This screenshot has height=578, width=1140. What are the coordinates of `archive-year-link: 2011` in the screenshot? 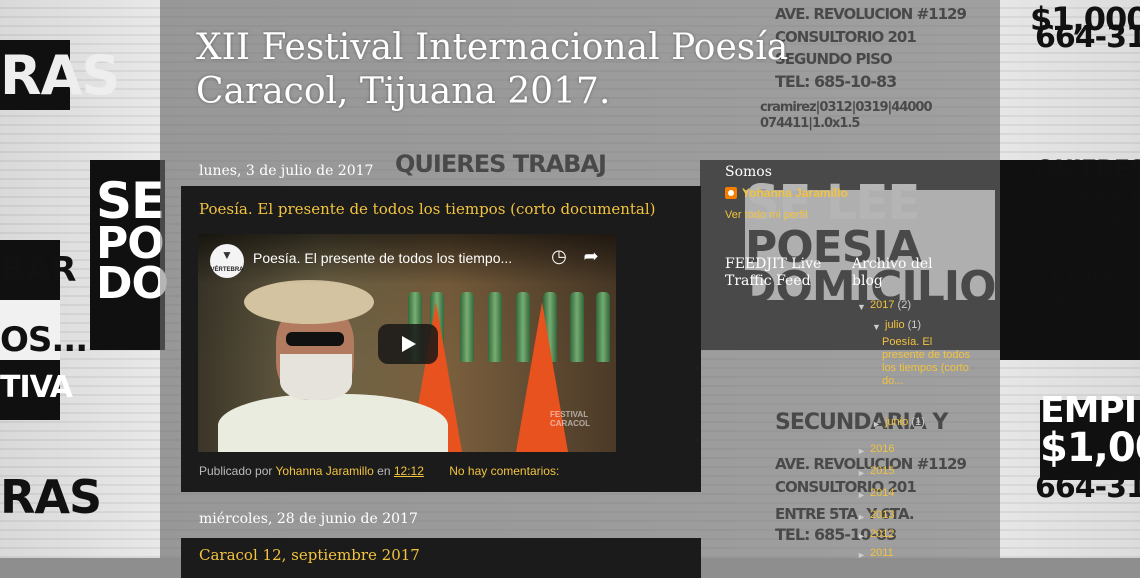 It's located at (882, 553).